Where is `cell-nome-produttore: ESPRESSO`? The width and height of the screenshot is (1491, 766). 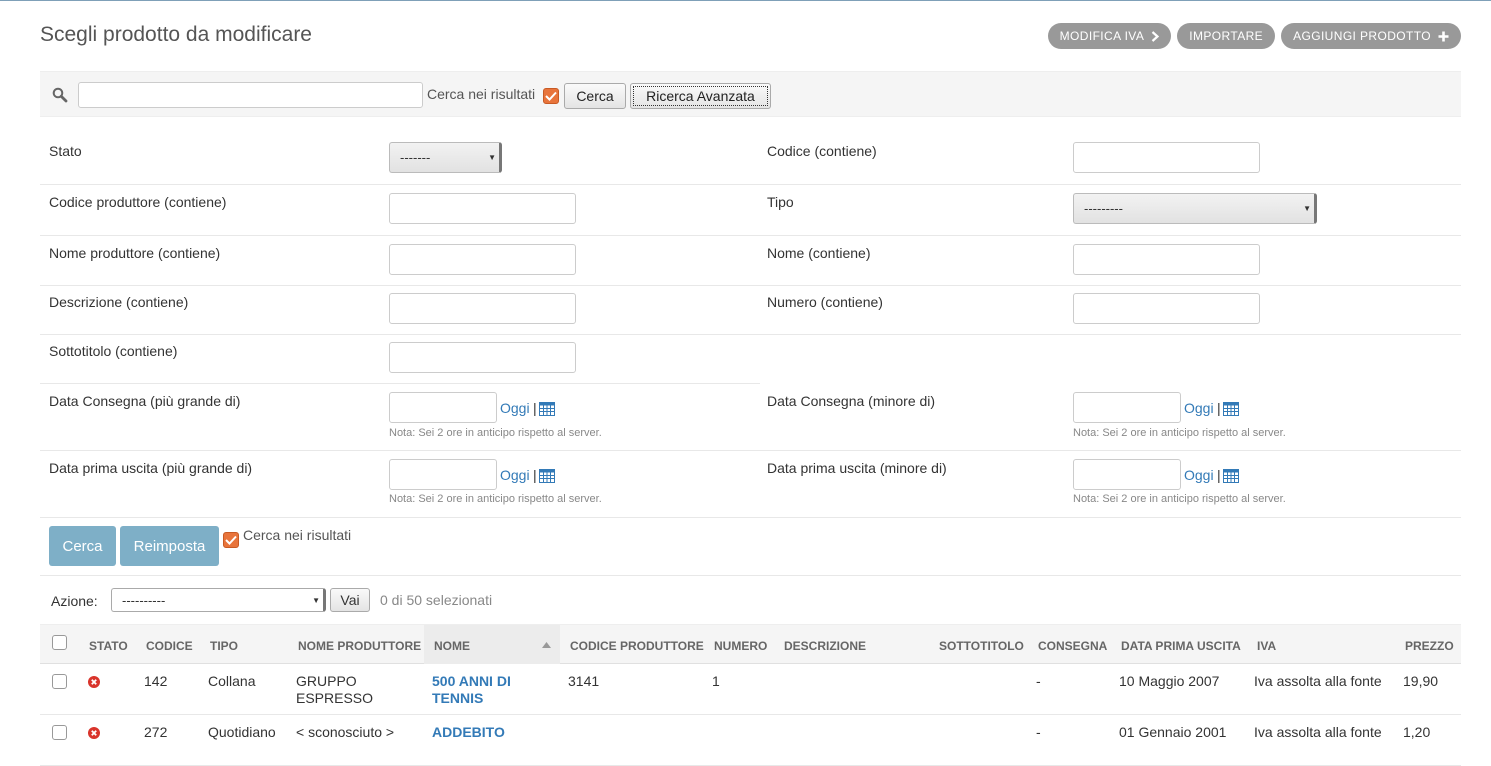
cell-nome-produttore: ESPRESSO is located at coordinates (335, 698).